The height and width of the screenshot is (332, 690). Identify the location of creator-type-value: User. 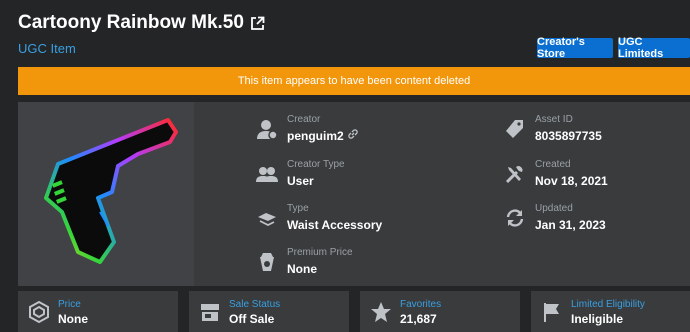
(300, 181).